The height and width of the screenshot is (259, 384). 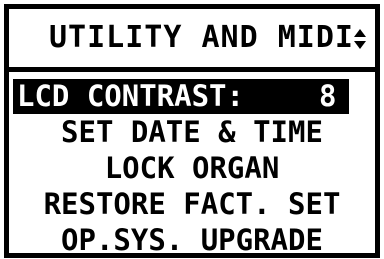 I want to click on menu-item-lock-organ: LOCK ORGAN, so click(x=192, y=168).